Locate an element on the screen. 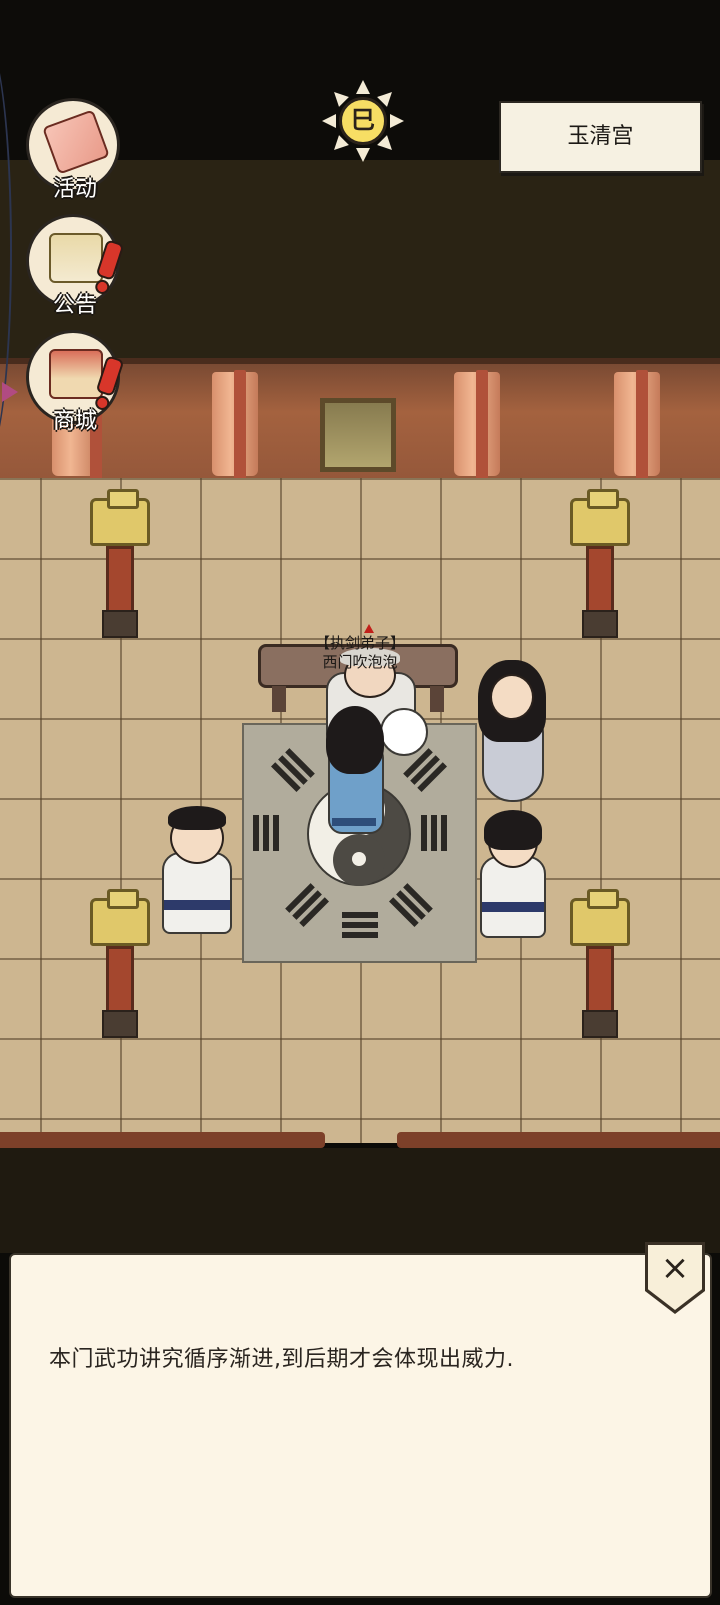  location-name: 玉清宫 is located at coordinates (600, 136).